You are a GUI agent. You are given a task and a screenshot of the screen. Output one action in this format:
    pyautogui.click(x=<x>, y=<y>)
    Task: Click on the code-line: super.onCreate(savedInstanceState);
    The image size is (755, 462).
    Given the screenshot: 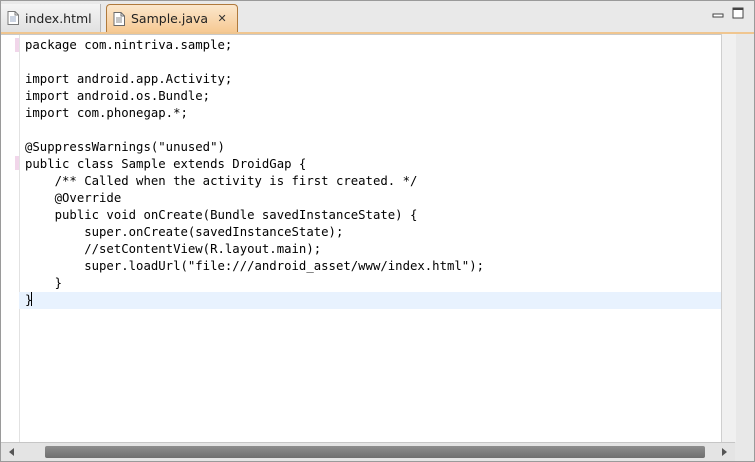 What is the action you would take?
    pyautogui.click(x=373, y=232)
    